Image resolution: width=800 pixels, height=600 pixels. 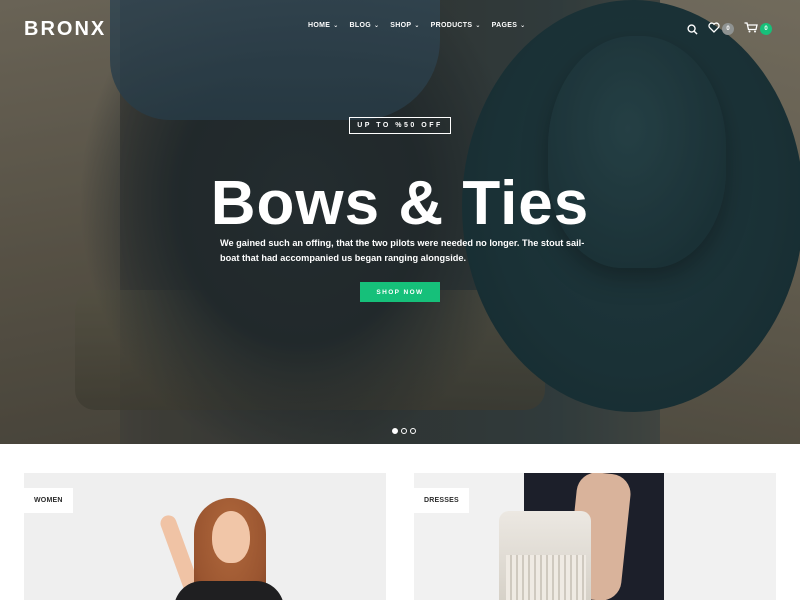 What do you see at coordinates (65, 29) in the screenshot?
I see `site-logo: BRONX` at bounding box center [65, 29].